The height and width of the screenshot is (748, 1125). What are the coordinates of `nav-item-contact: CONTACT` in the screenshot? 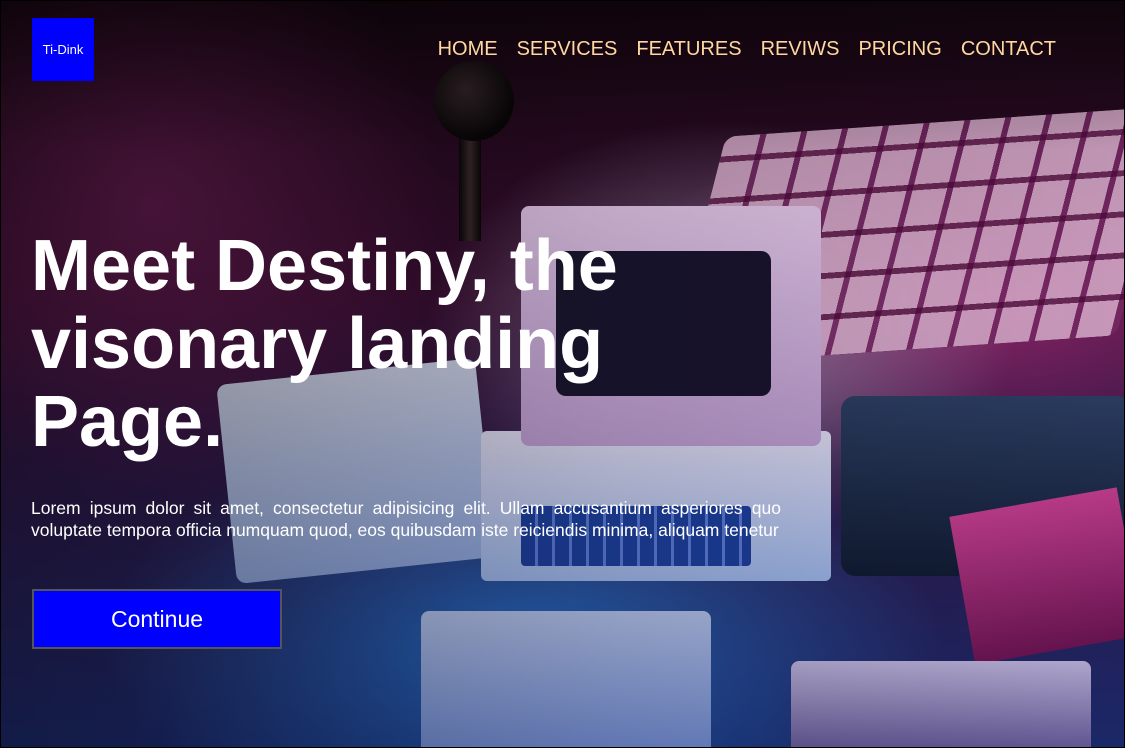 It's located at (1008, 49).